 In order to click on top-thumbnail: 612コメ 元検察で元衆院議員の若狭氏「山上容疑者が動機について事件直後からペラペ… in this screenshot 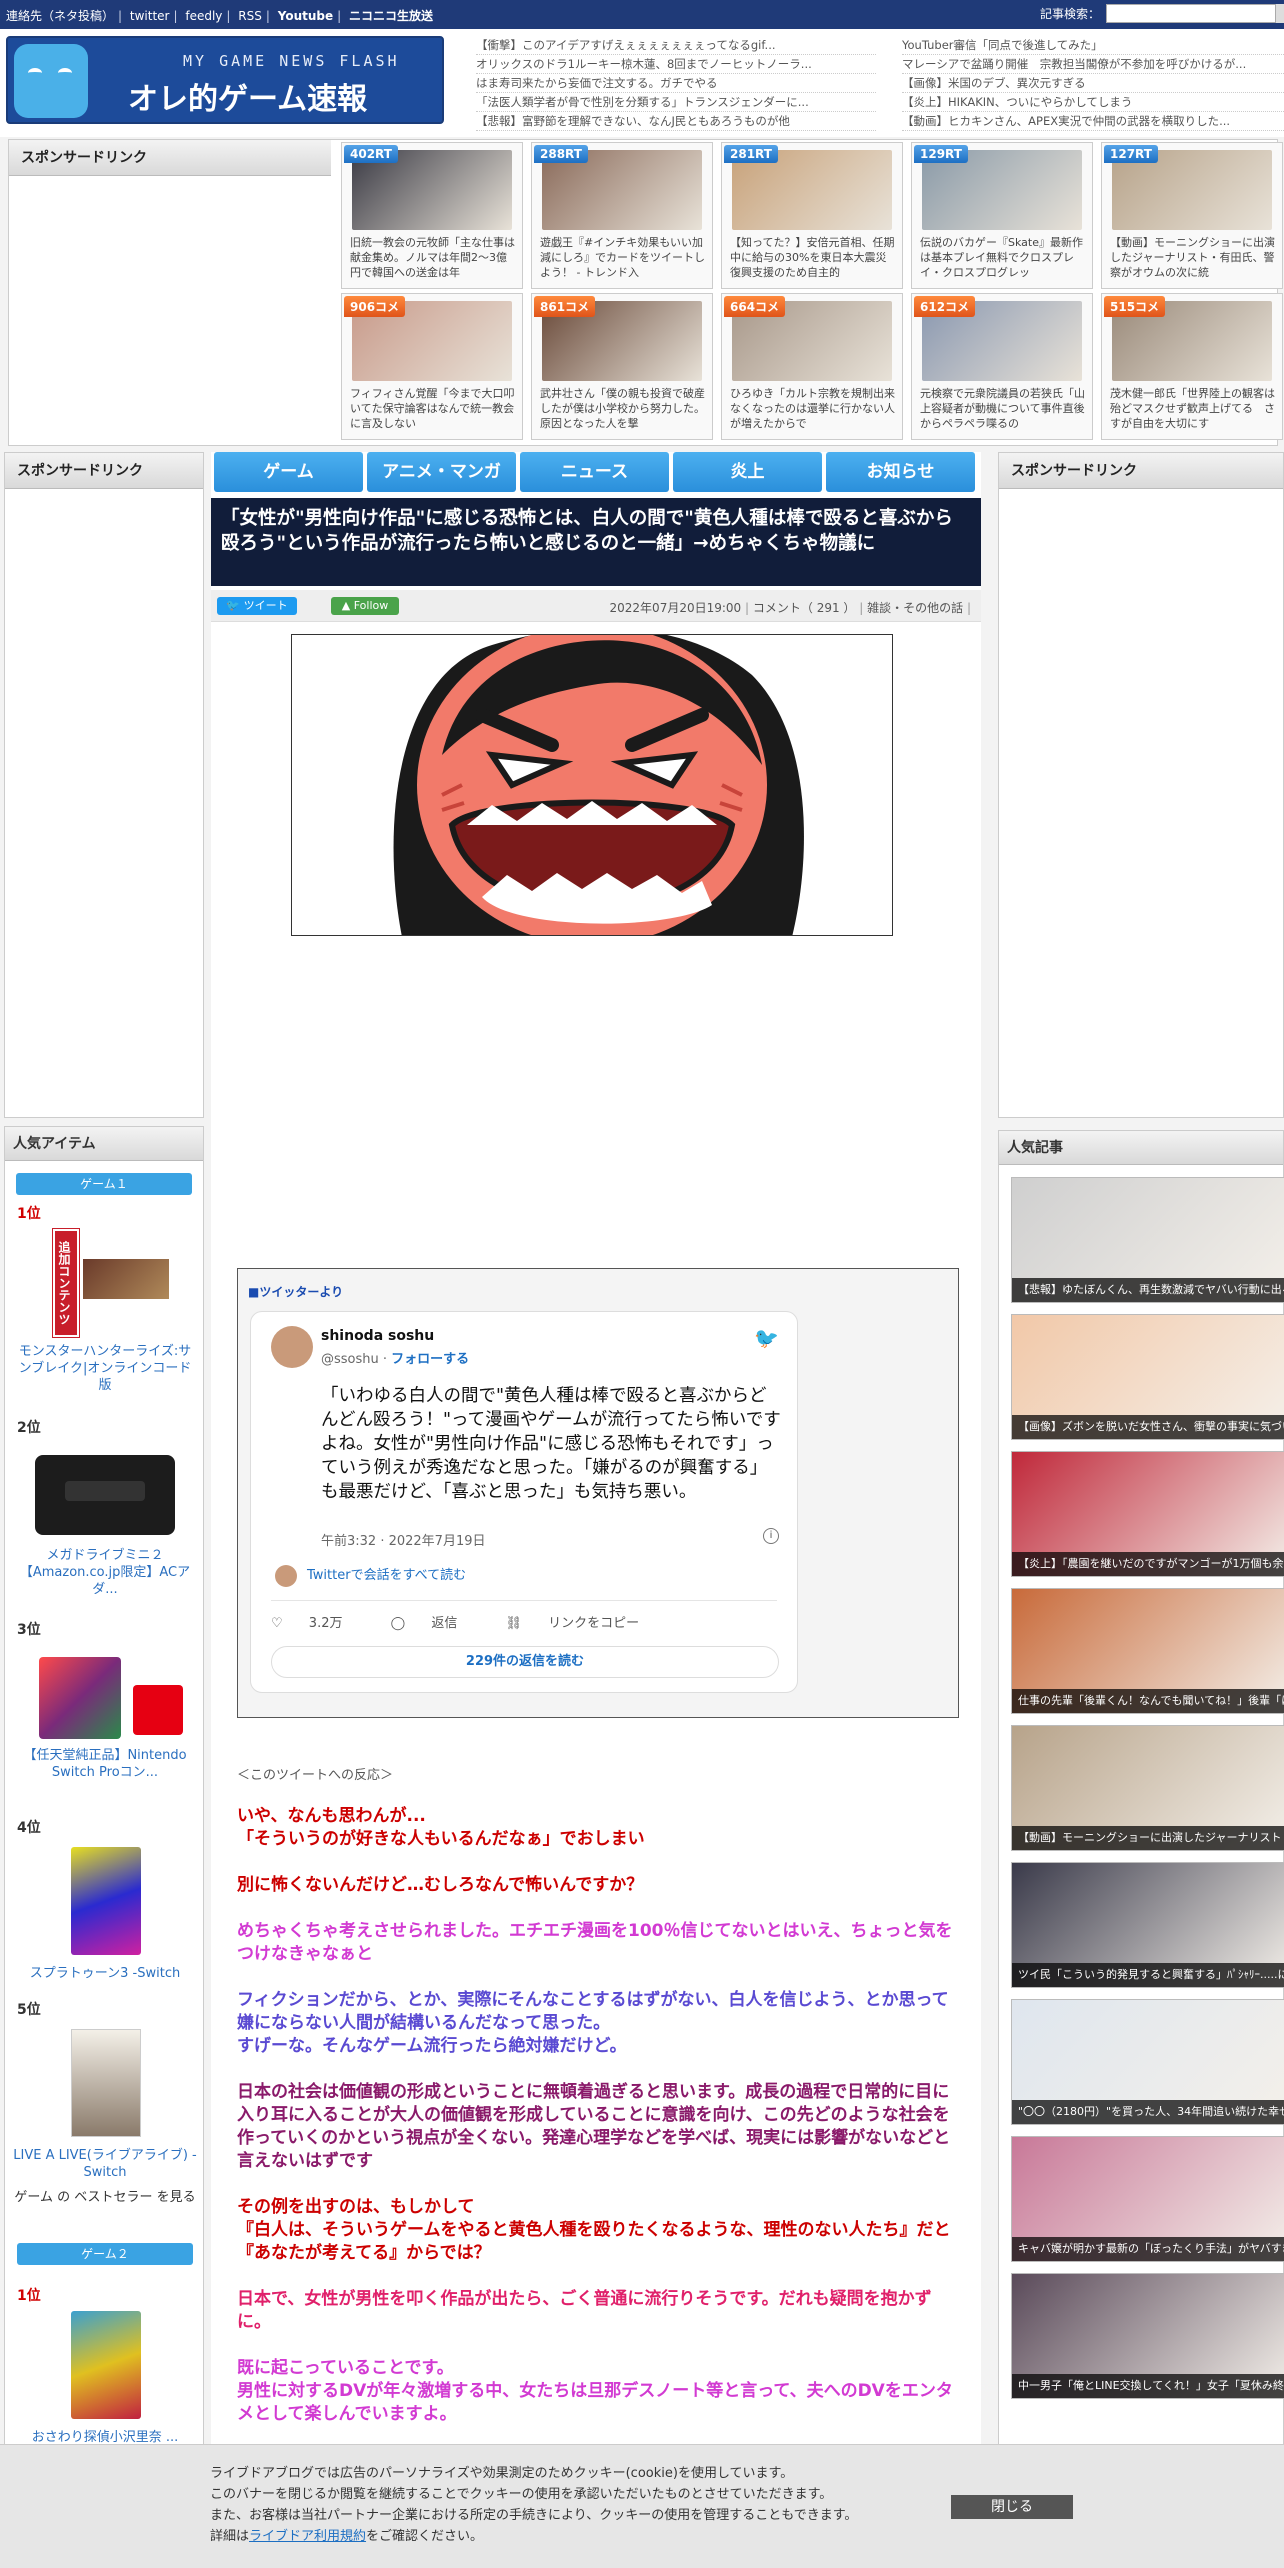, I will do `click(1002, 366)`.